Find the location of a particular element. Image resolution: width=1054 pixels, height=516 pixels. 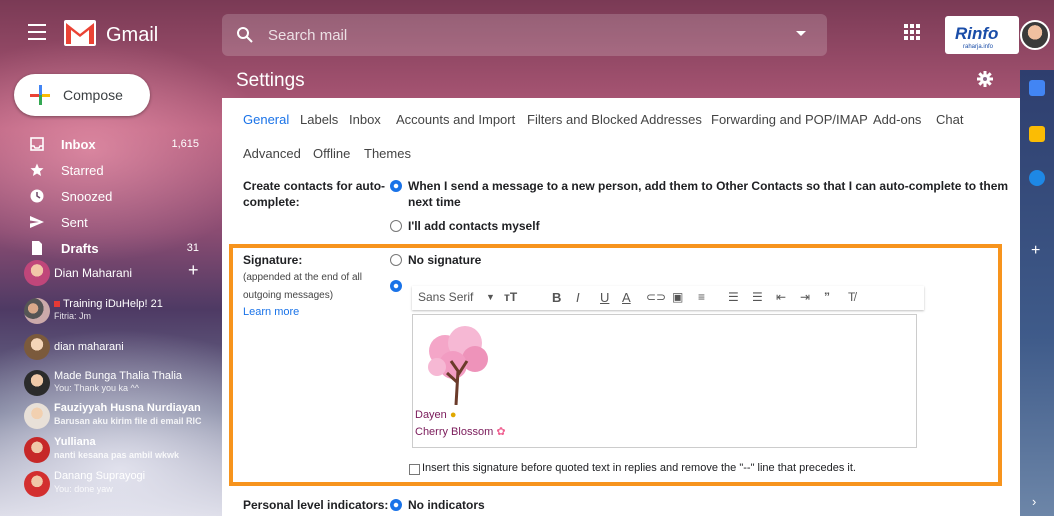

sidebar-item-label: Starred is located at coordinates (82, 170).